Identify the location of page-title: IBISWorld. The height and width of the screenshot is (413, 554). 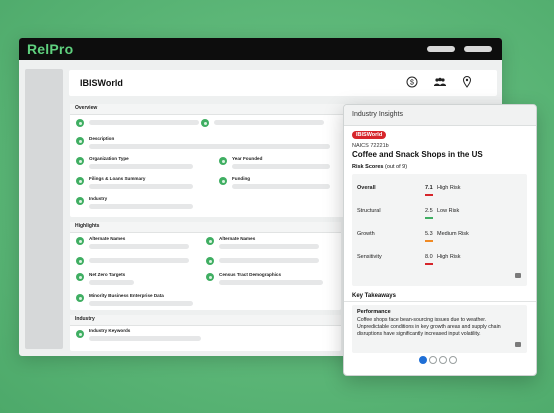
(101, 83).